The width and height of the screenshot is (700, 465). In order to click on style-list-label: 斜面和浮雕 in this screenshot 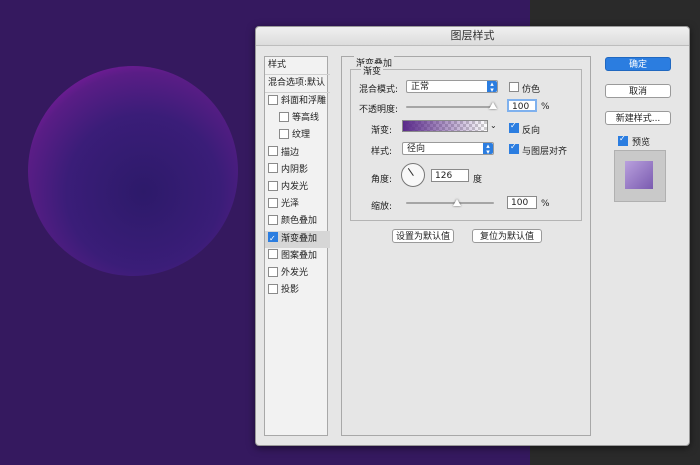, I will do `click(304, 101)`.